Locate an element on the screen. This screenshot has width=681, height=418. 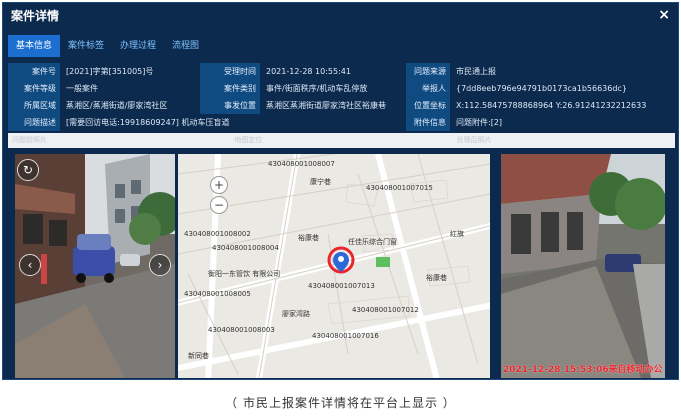
map-label: 430408001007012 is located at coordinates (385, 310).